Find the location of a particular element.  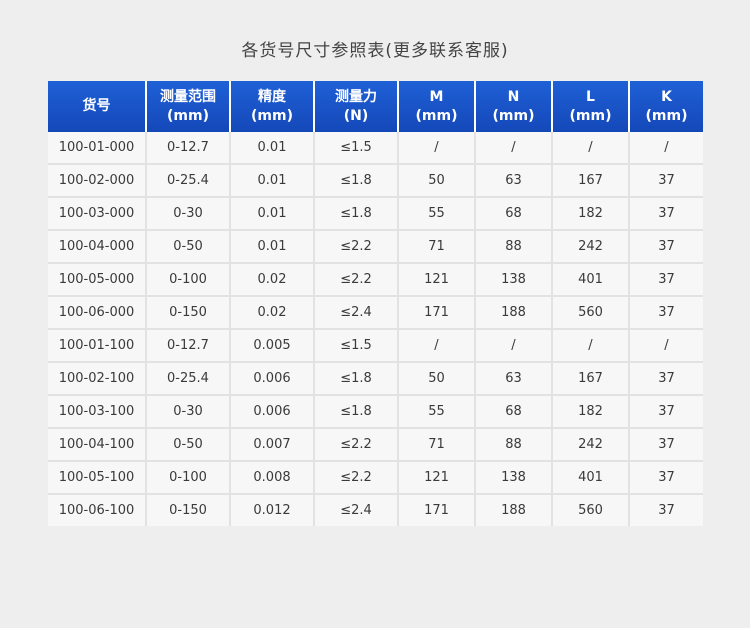

header-label: L is located at coordinates (590, 96).